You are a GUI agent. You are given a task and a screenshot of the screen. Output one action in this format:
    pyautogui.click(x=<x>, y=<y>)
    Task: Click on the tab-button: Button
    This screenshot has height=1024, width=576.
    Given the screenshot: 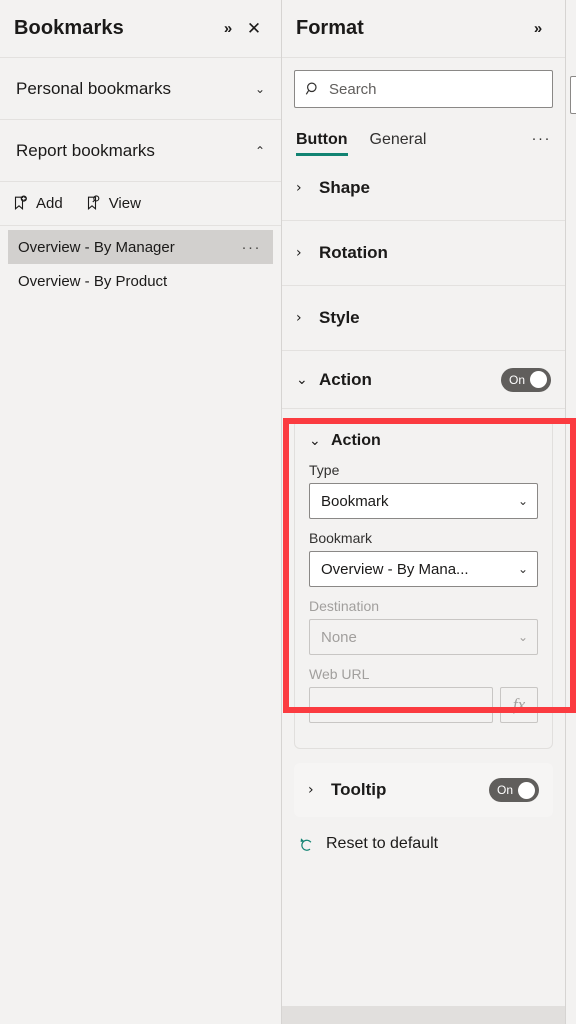 What is the action you would take?
    pyautogui.click(x=322, y=143)
    